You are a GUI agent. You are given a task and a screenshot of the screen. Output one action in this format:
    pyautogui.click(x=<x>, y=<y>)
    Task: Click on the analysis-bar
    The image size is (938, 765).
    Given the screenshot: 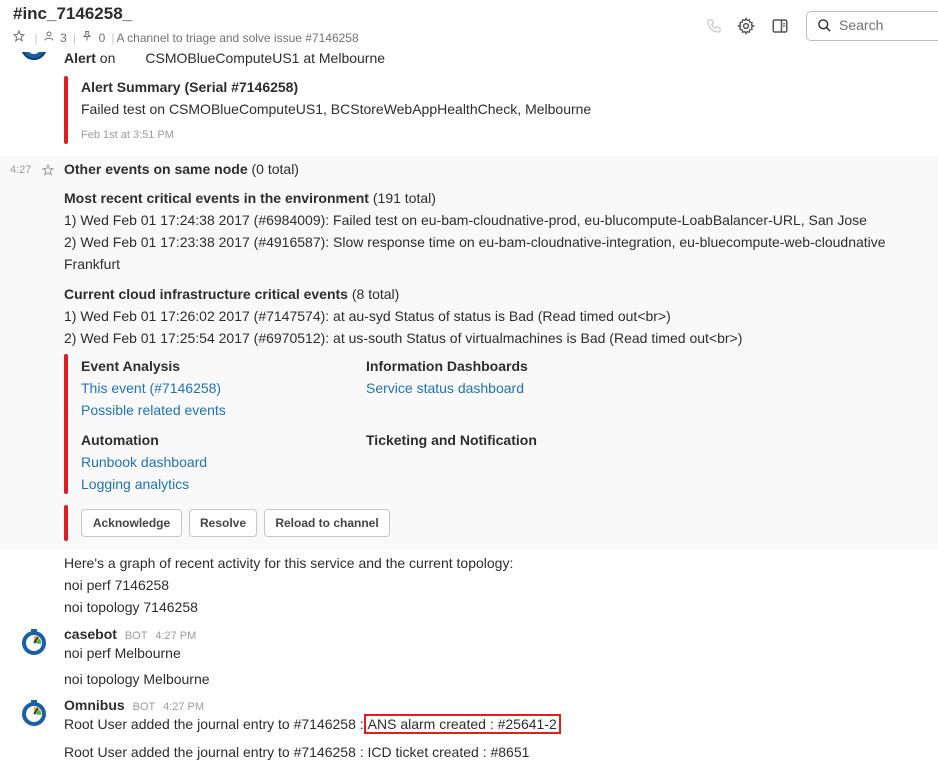 What is the action you would take?
    pyautogui.click(x=66, y=424)
    